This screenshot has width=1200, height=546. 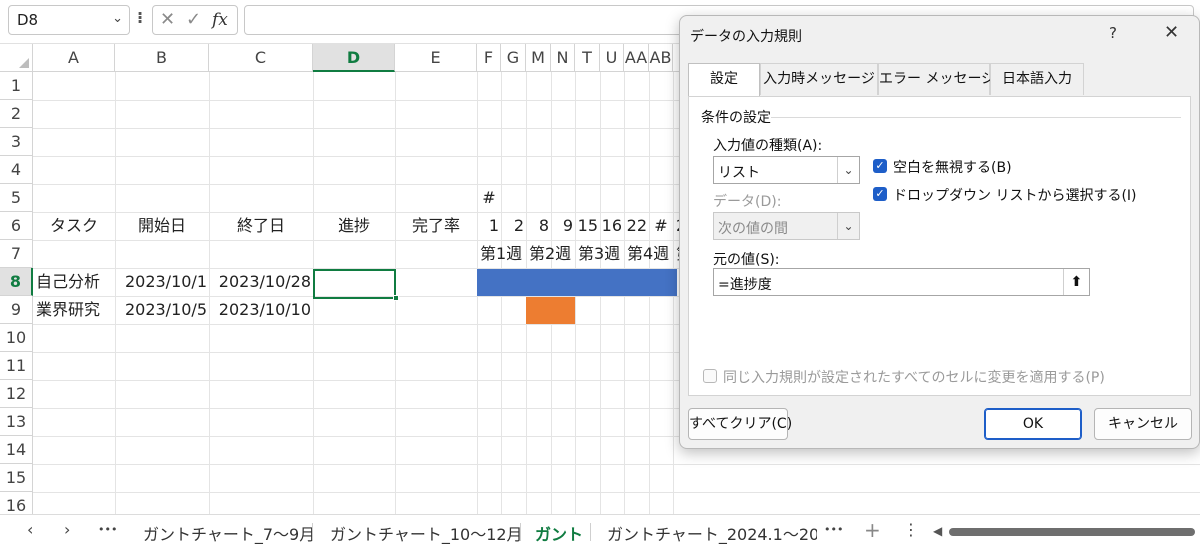 What do you see at coordinates (489, 198) in the screenshot?
I see `cell-f5: #` at bounding box center [489, 198].